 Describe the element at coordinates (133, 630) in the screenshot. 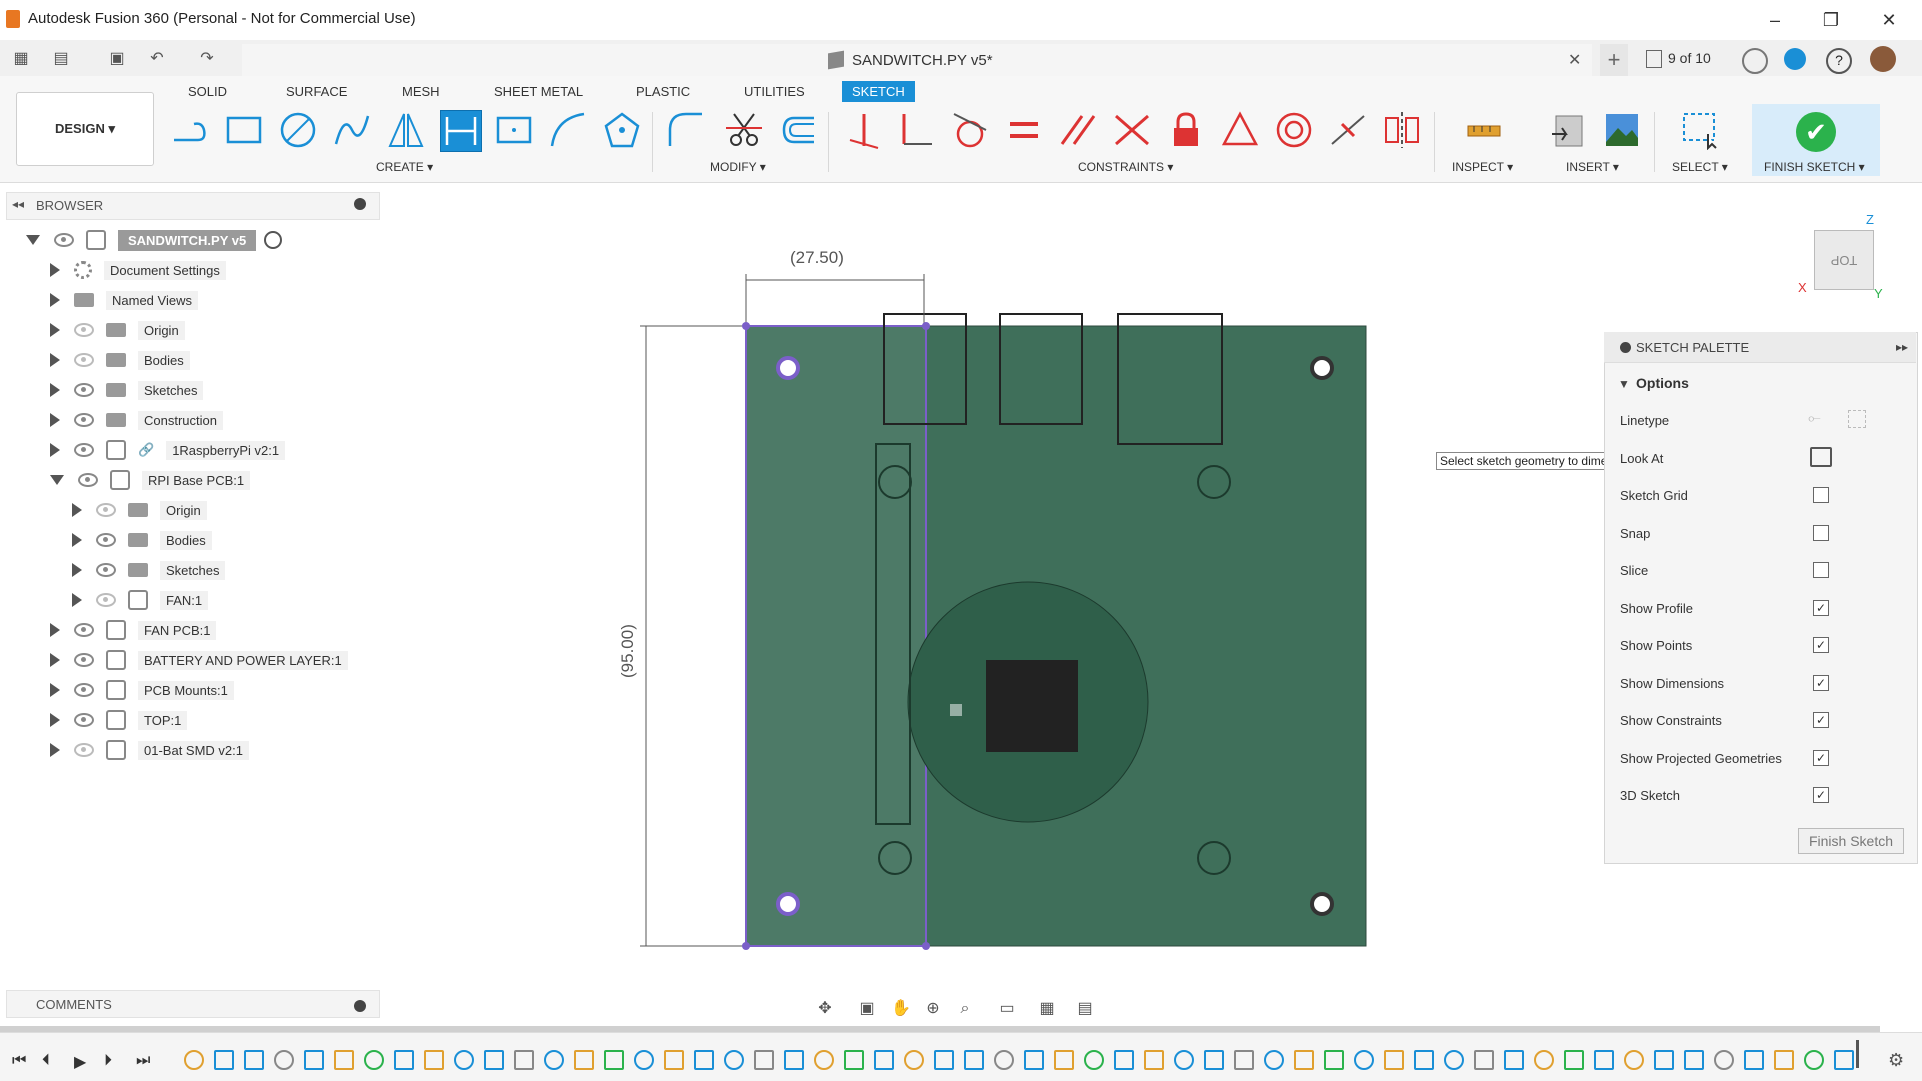

I see `tree-item: FAN PCB:1` at that location.